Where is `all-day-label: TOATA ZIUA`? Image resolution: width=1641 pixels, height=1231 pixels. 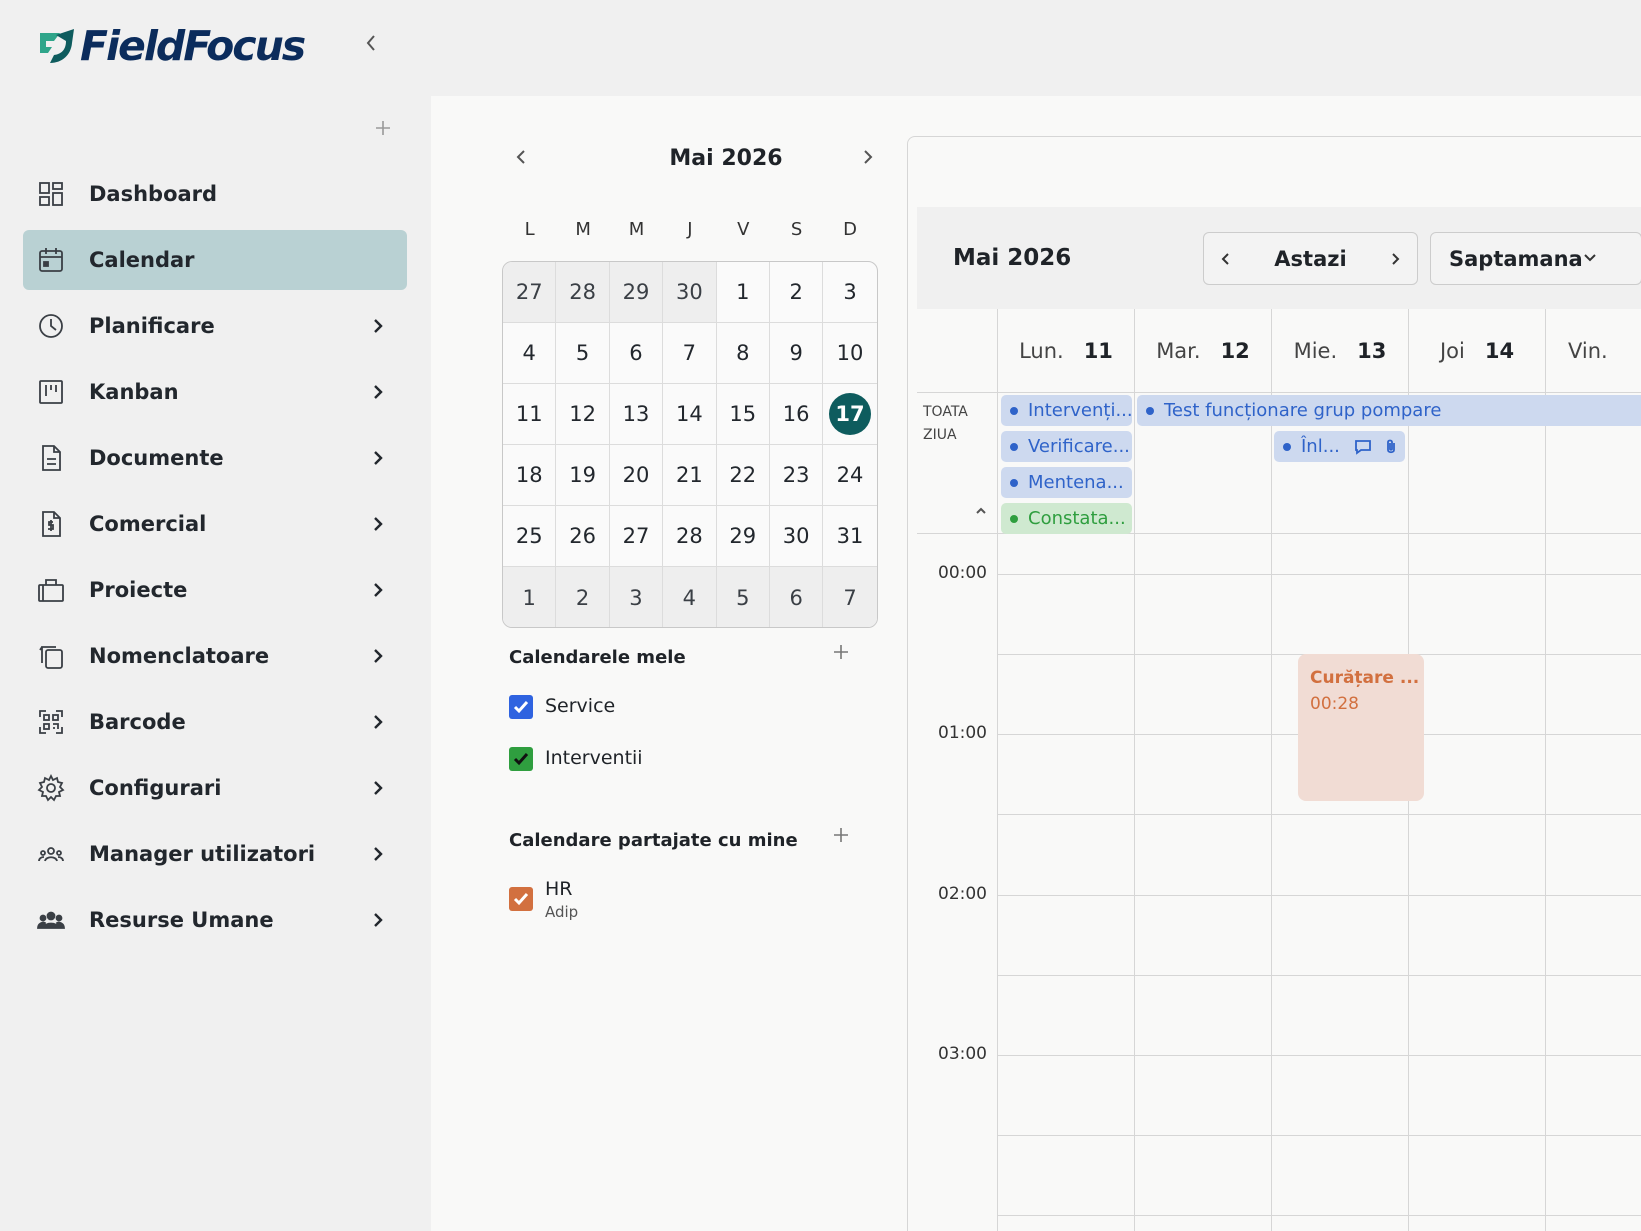
all-day-label: TOATA ZIUA is located at coordinates (945, 424).